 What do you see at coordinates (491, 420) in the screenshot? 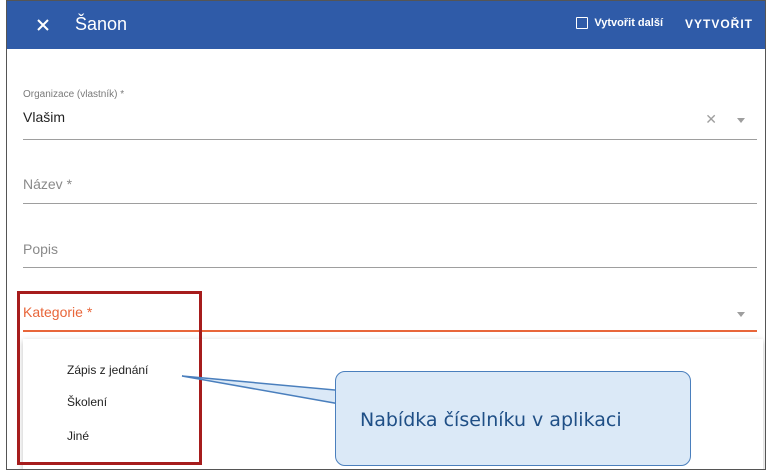
I see `callout-text: Nabídka číselníku v aplikaci` at bounding box center [491, 420].